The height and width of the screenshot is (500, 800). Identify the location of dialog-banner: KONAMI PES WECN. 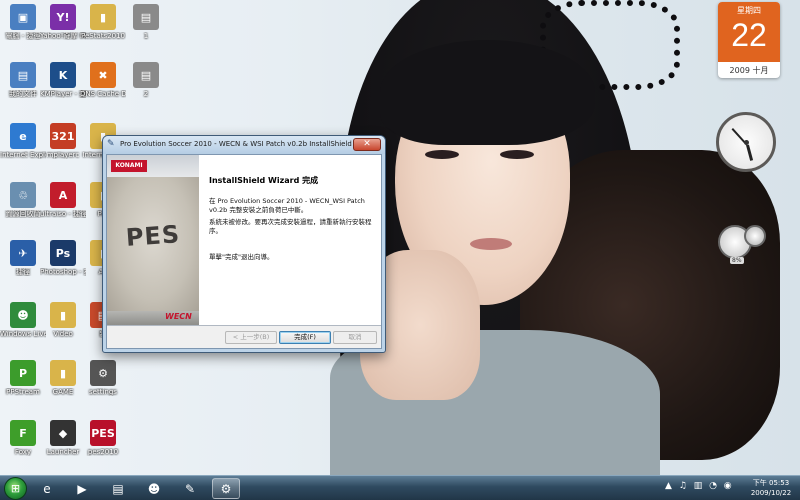
(153, 240).